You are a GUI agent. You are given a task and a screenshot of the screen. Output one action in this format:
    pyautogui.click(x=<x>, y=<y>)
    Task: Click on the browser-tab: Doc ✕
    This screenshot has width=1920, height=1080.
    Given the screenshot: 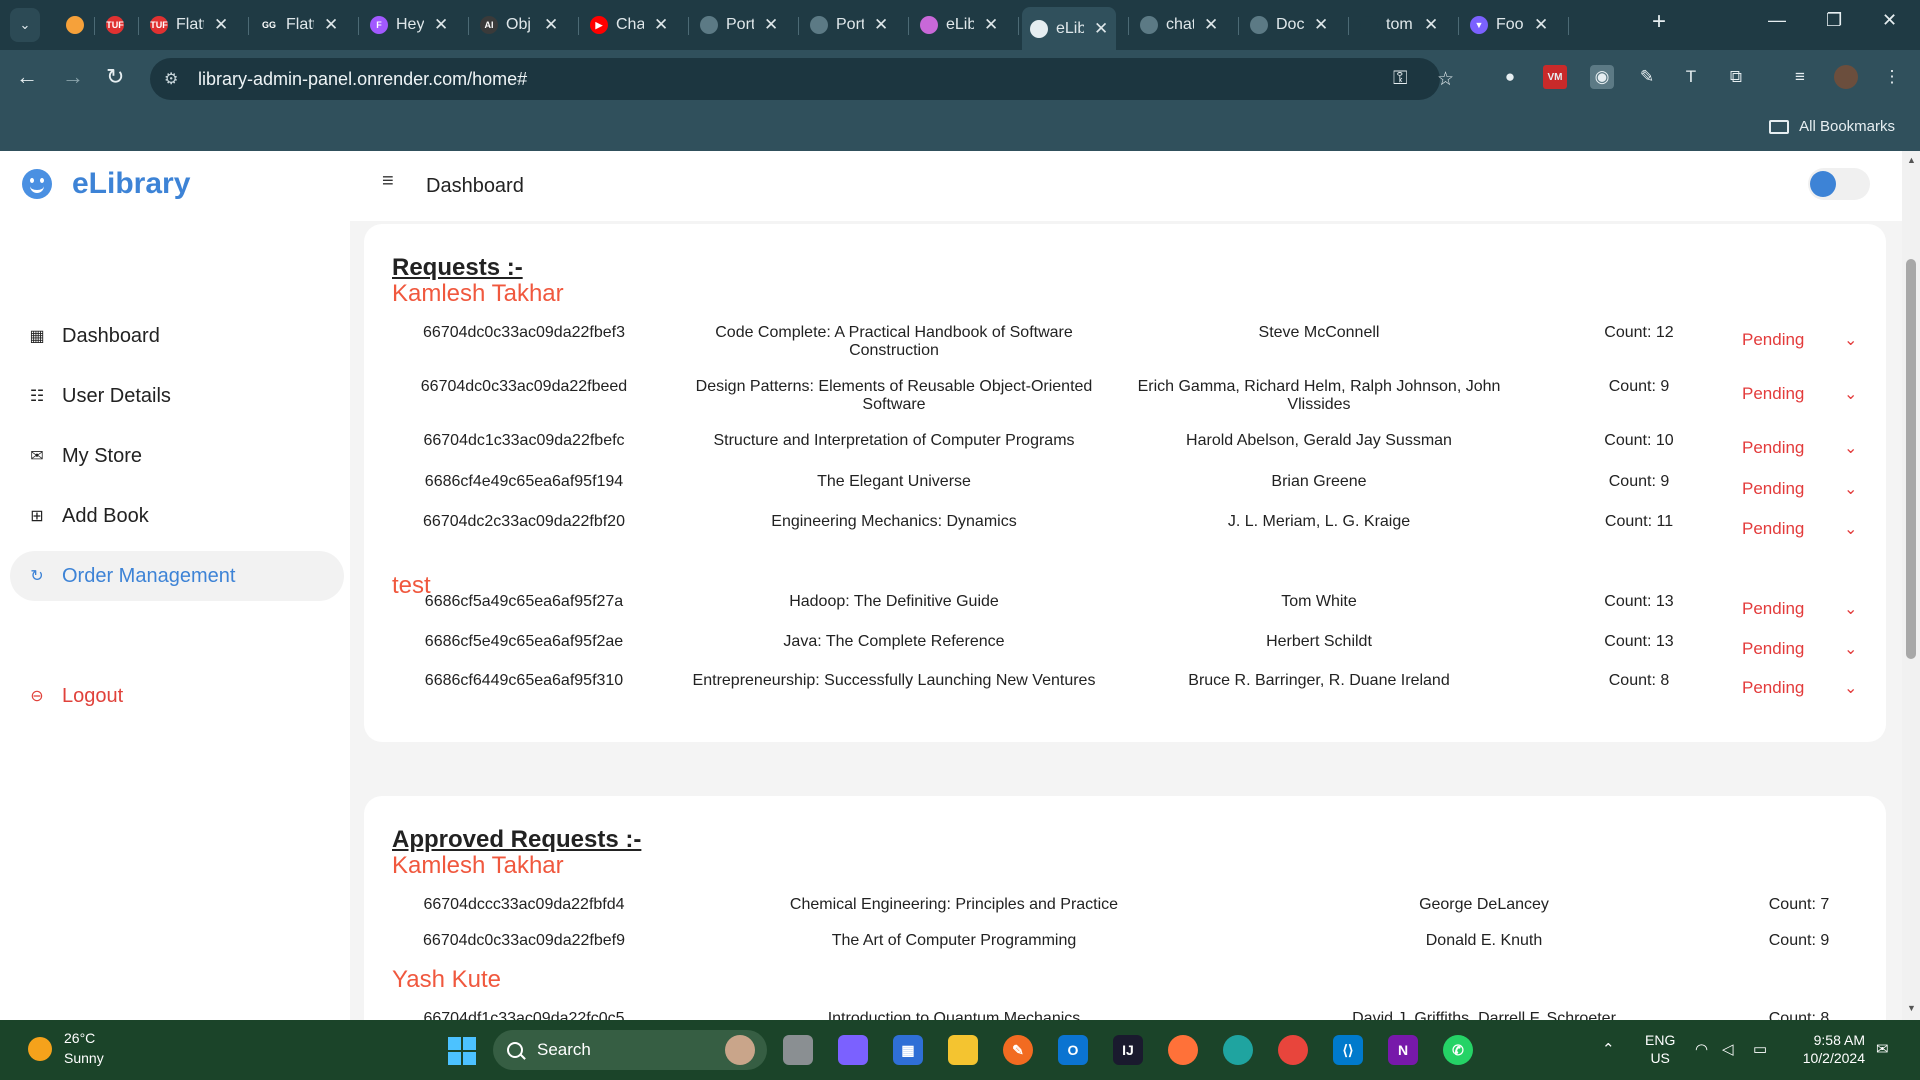 What is the action you would take?
    pyautogui.click(x=1289, y=25)
    